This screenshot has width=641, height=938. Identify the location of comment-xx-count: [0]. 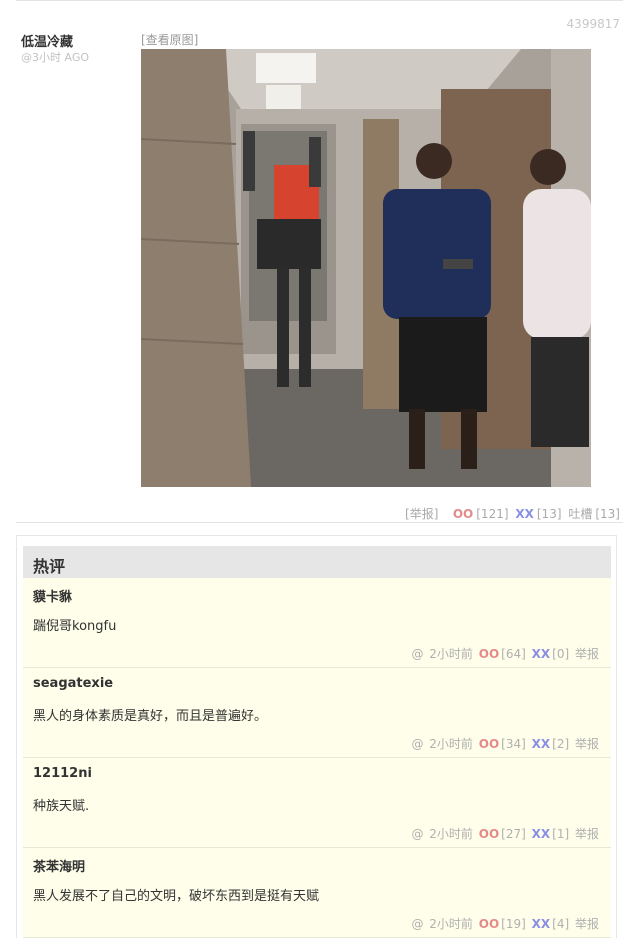
(561, 654).